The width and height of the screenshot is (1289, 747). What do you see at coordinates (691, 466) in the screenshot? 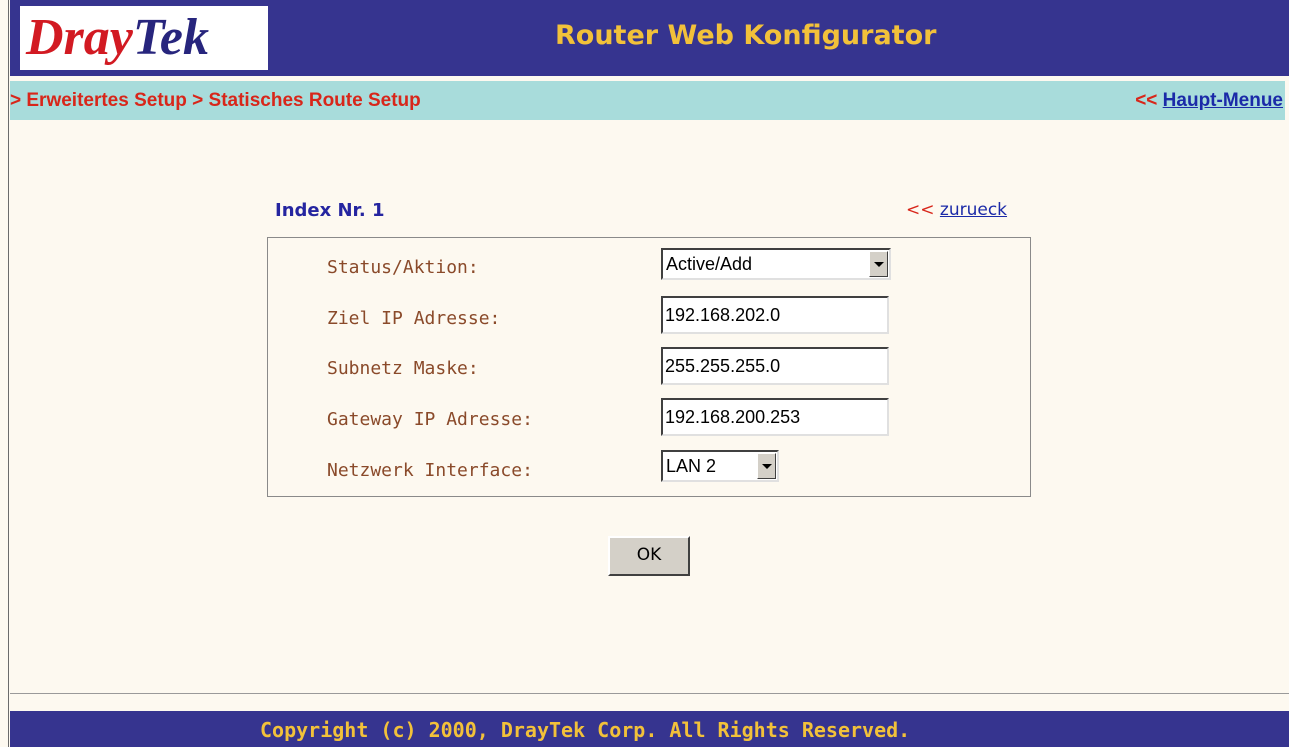
I see `interface-select-value: LAN 2` at bounding box center [691, 466].